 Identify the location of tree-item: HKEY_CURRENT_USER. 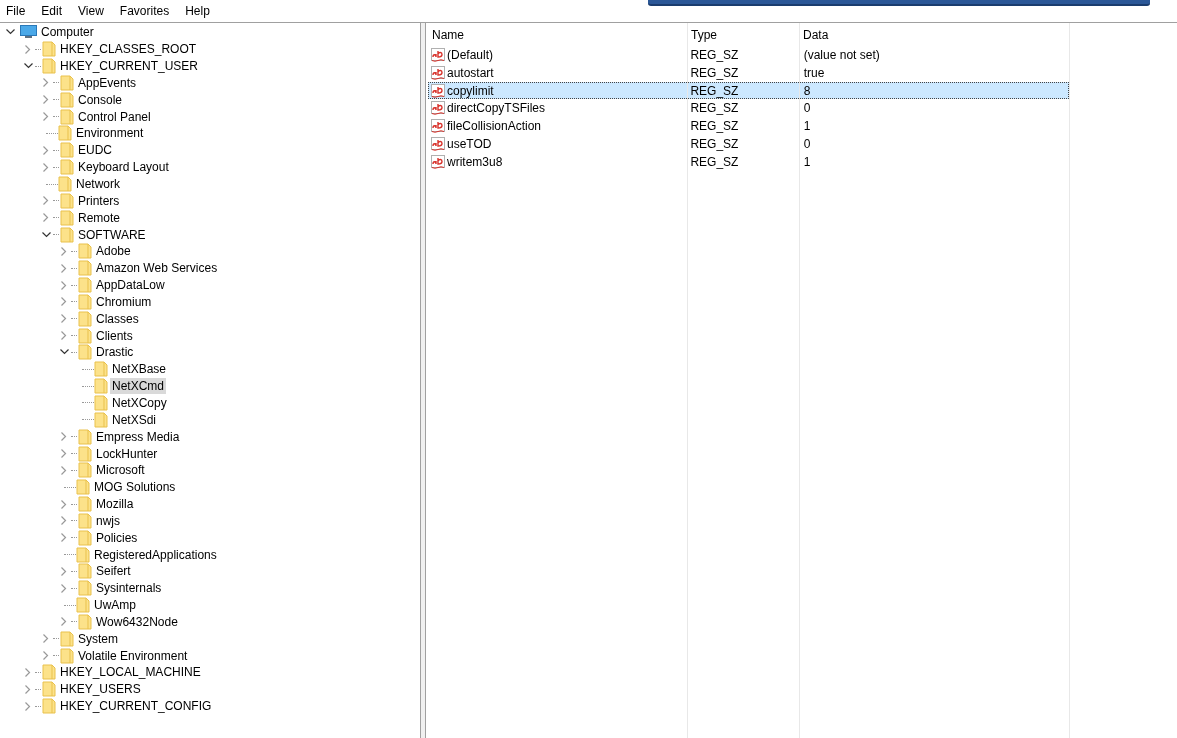
(129, 66).